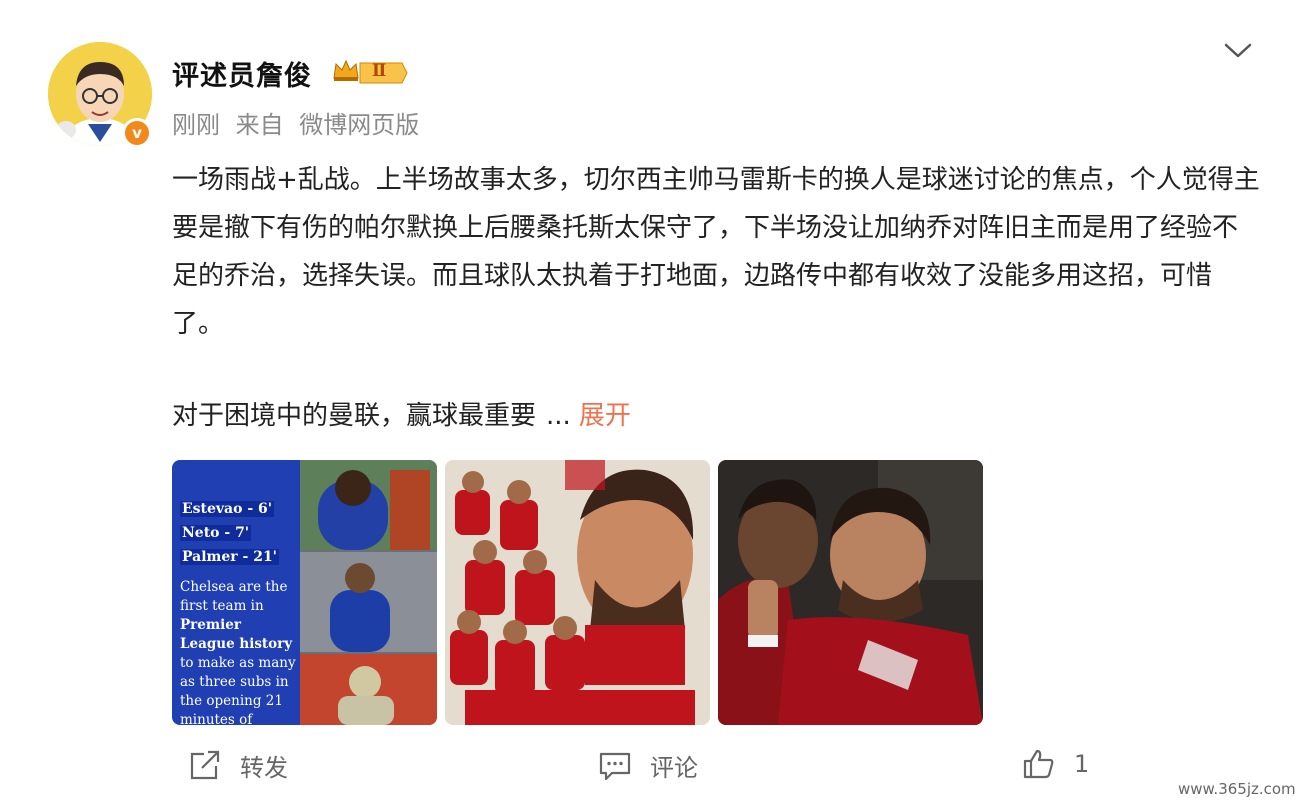 This screenshot has height=808, width=1300. I want to click on level-badge: Ⅱ, so click(383, 73).